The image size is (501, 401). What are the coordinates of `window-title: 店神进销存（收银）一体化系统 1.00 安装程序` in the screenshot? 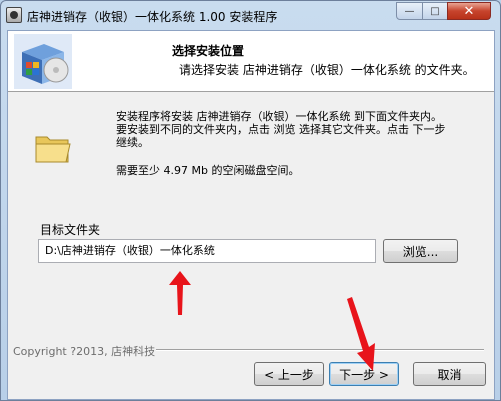 It's located at (152, 17).